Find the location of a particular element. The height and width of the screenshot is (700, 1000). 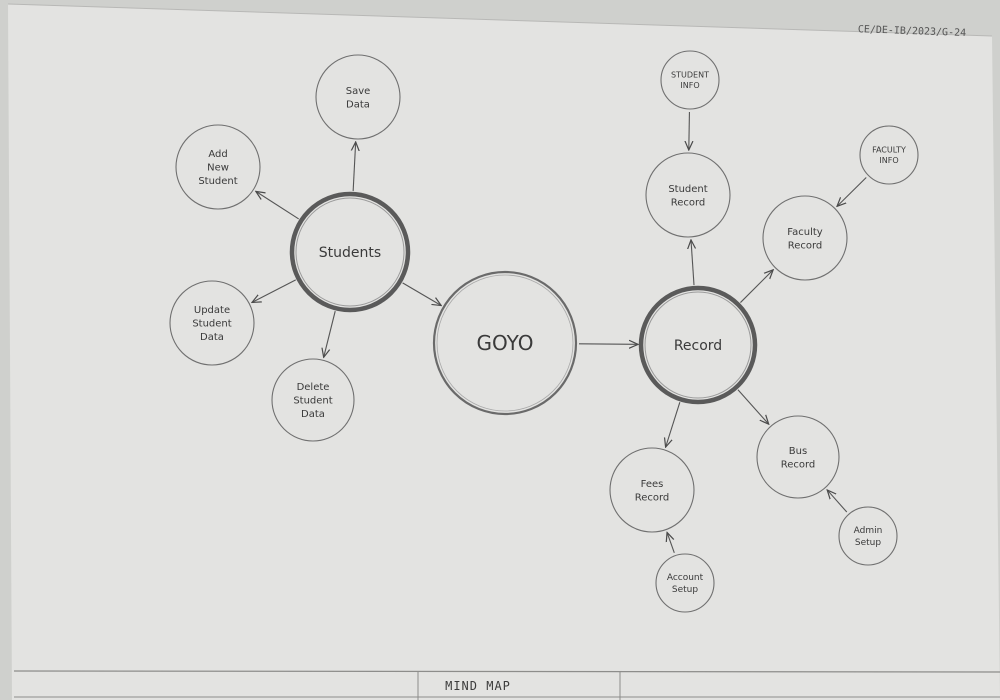

node-add-new-student-label-line-1: Add is located at coordinates (217, 154).